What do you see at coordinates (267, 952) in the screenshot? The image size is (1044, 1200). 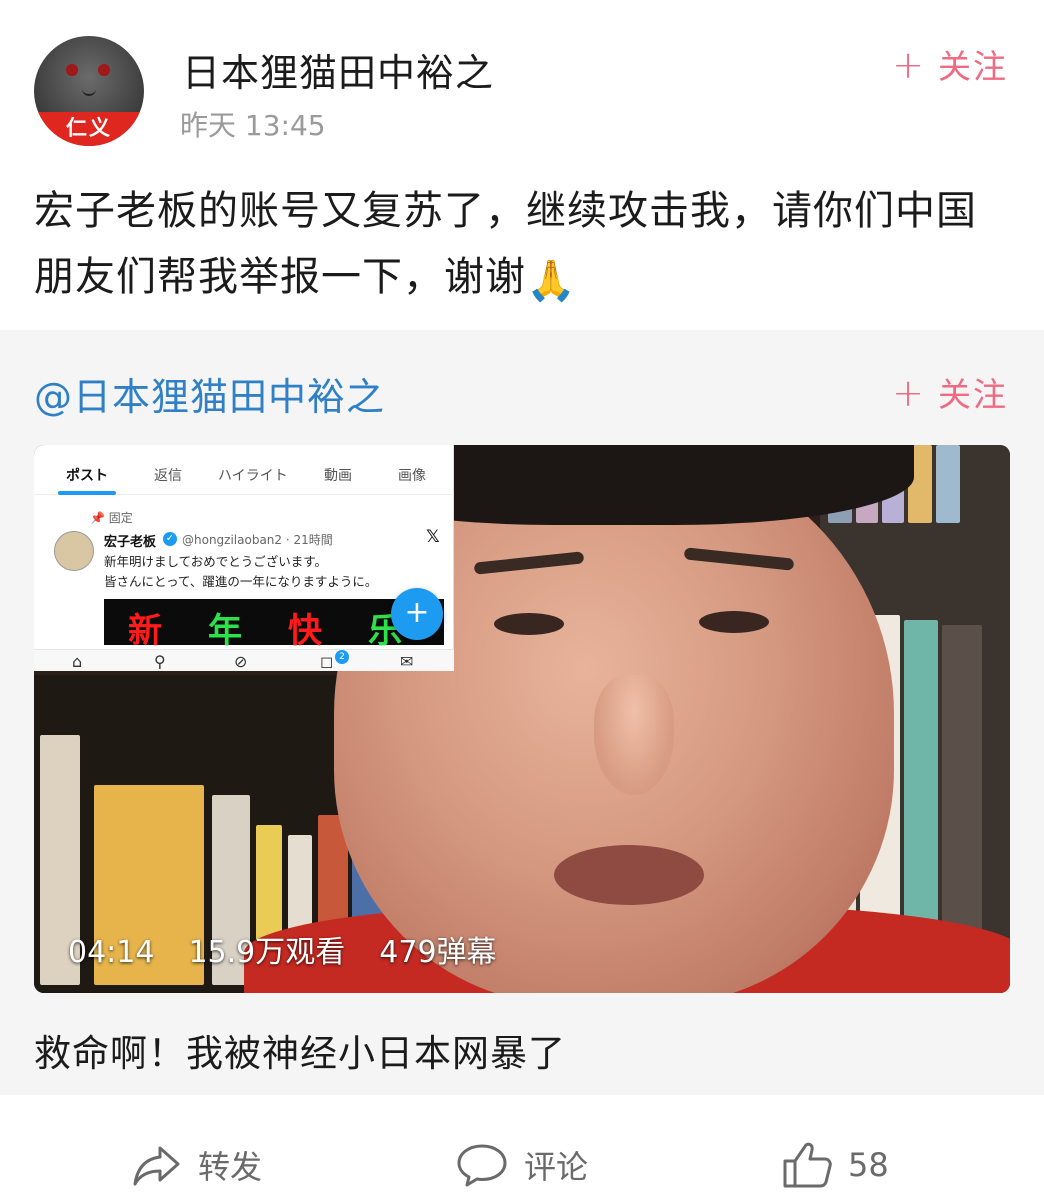 I see `video-views: 15.9万观看` at bounding box center [267, 952].